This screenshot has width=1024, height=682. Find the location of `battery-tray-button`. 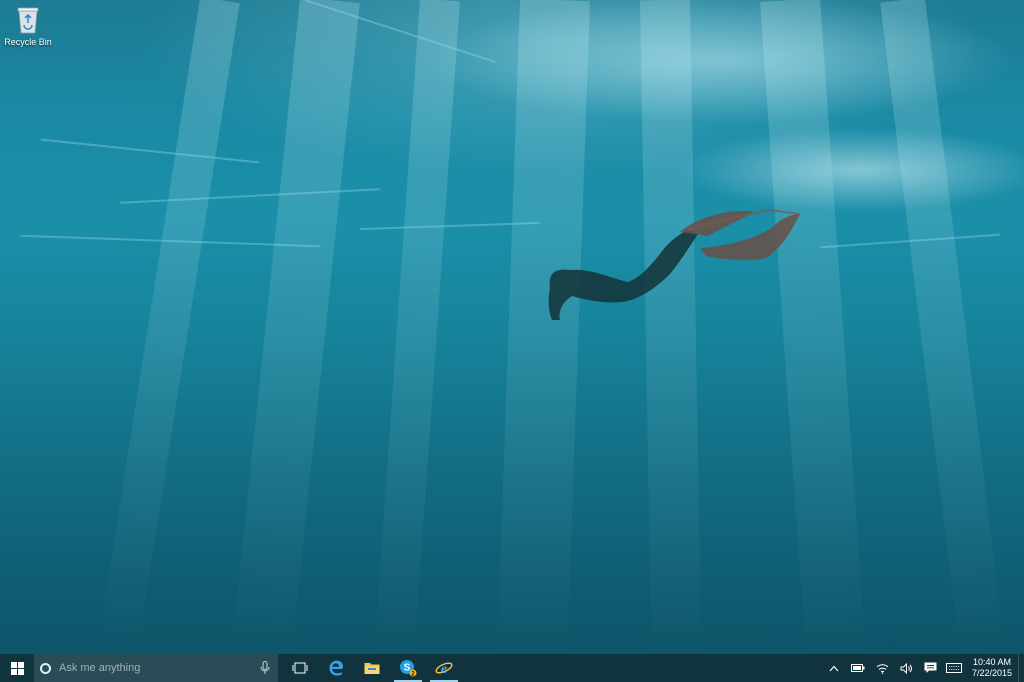

battery-tray-button is located at coordinates (858, 668).